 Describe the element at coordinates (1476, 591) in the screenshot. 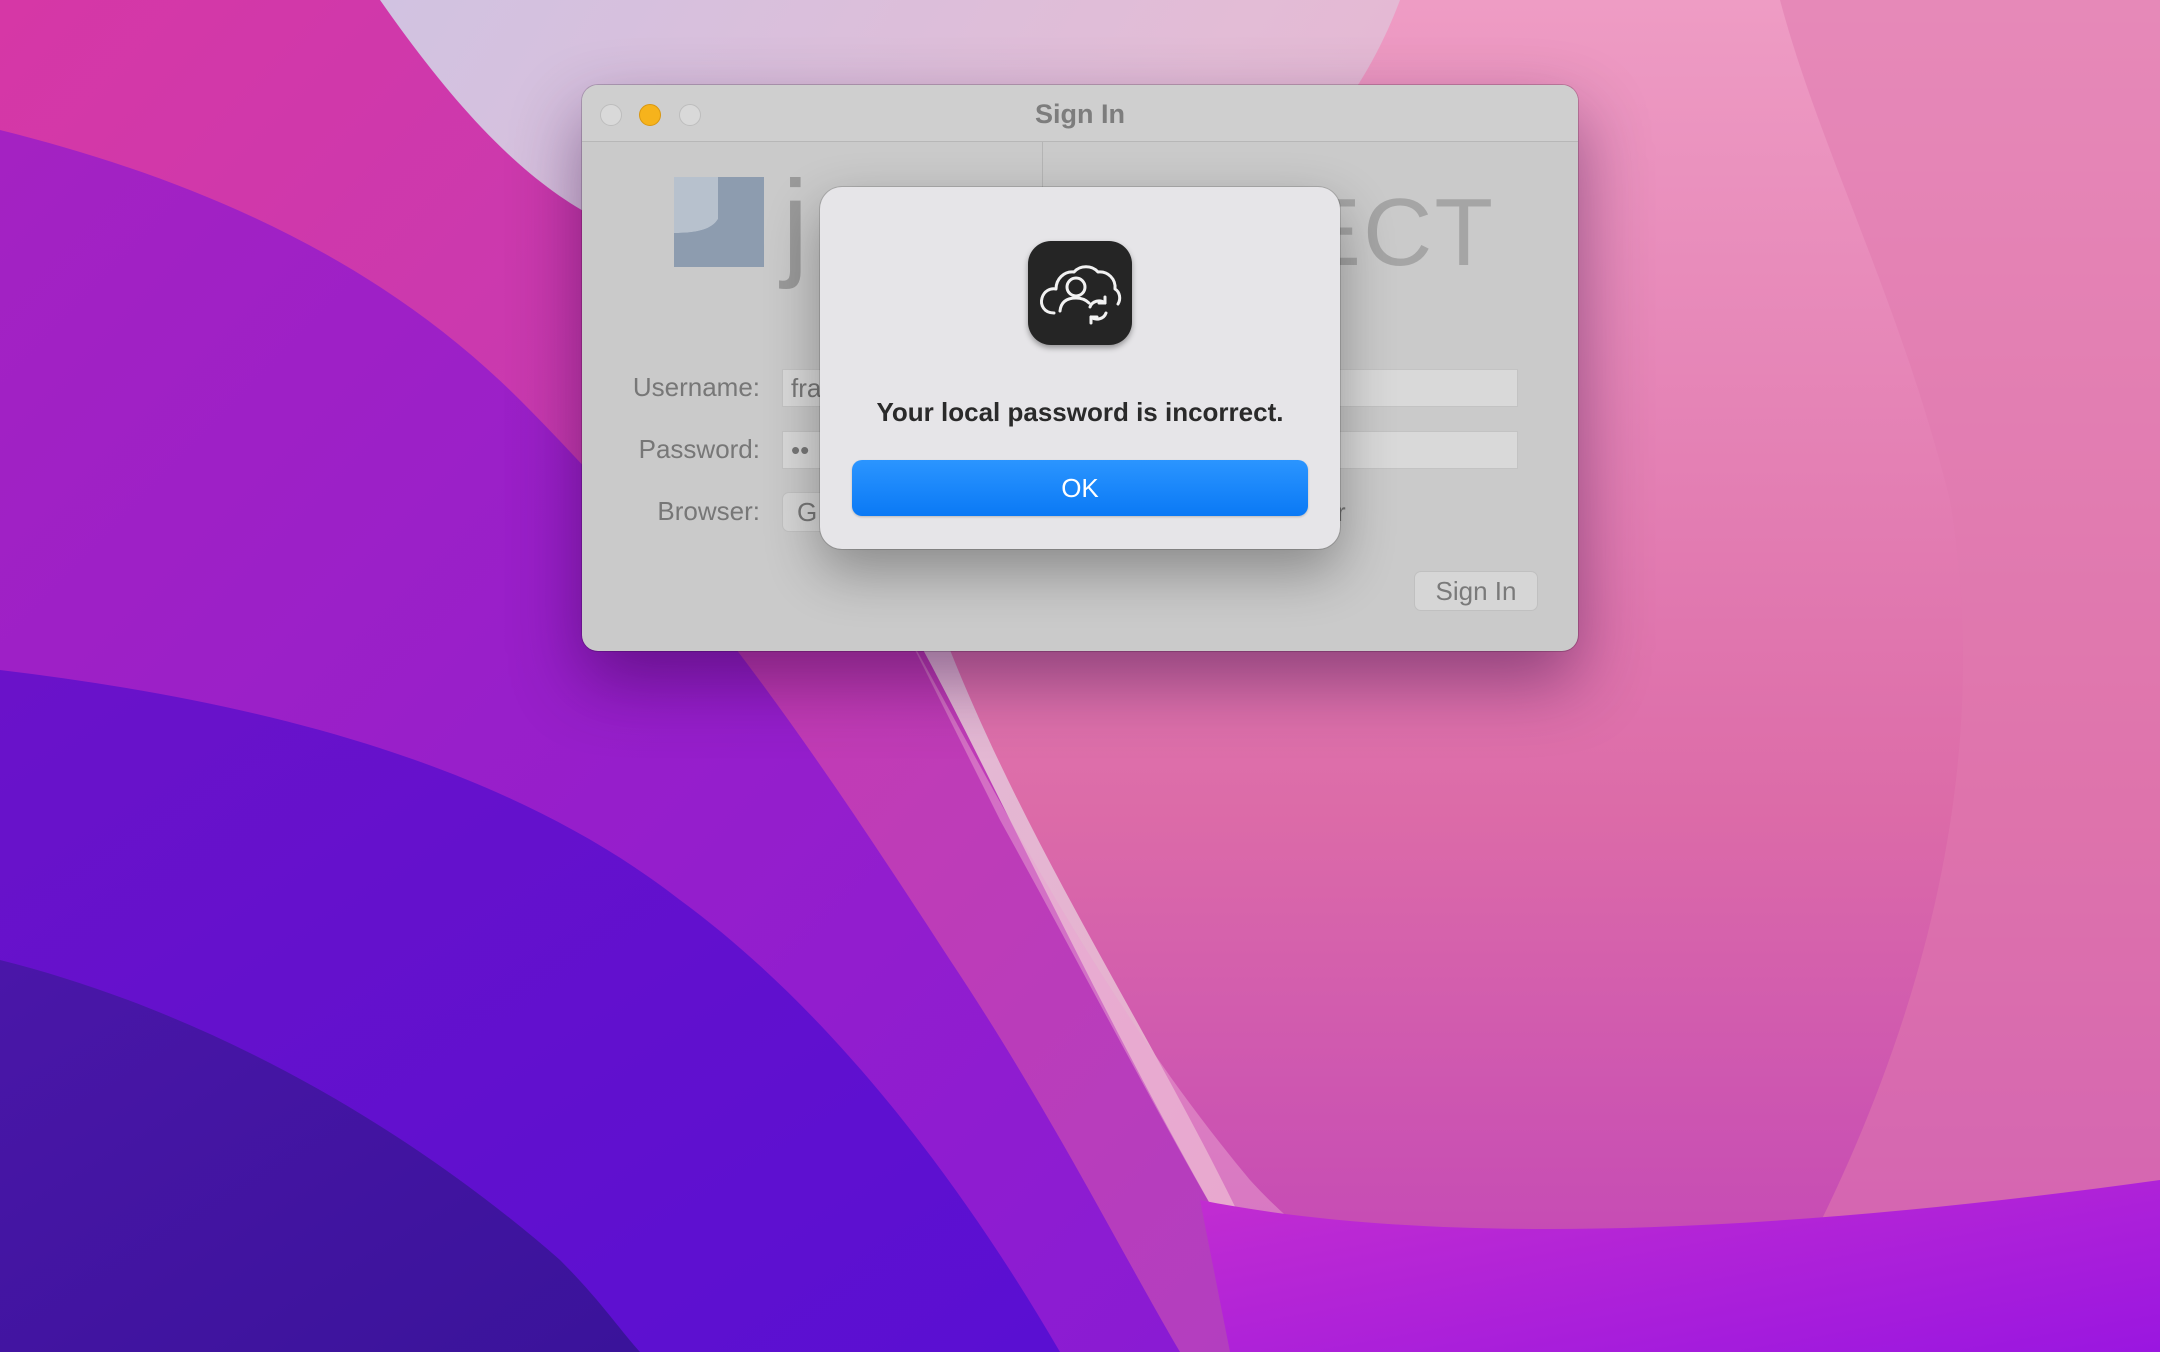

I see `sign-in-button: Sign In` at that location.